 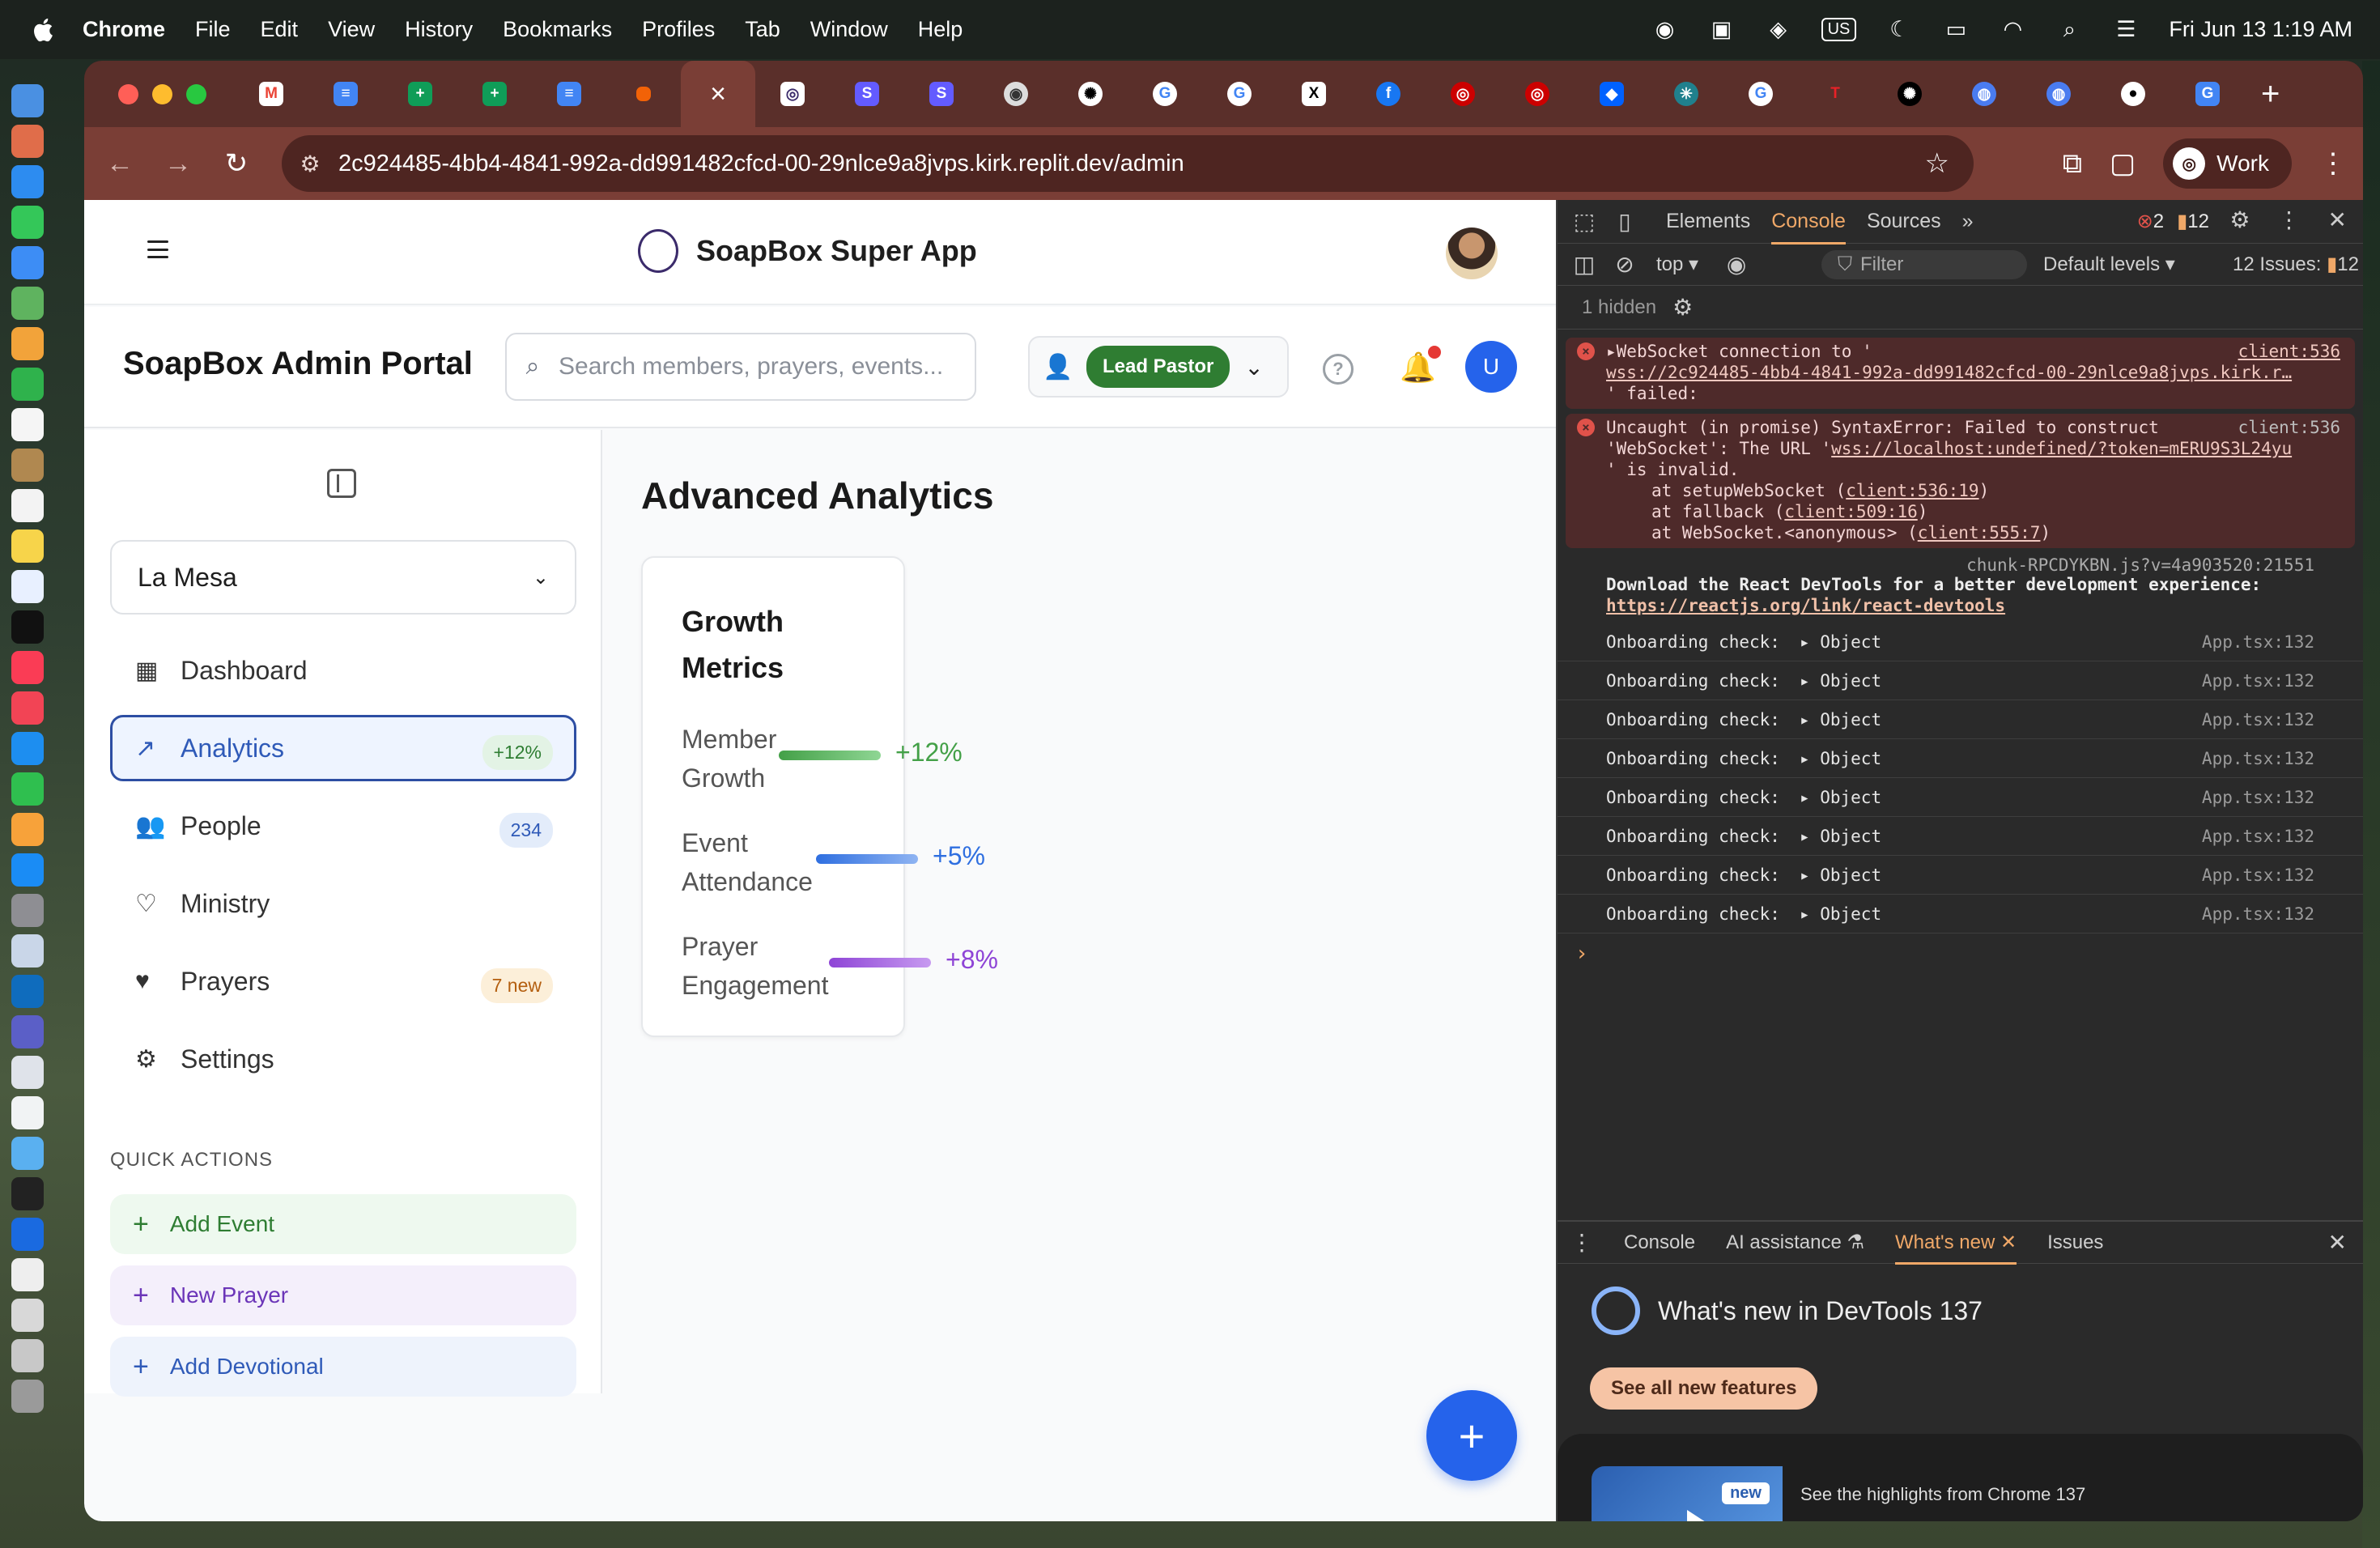 I want to click on vpn-icon: ◉, so click(x=1665, y=29).